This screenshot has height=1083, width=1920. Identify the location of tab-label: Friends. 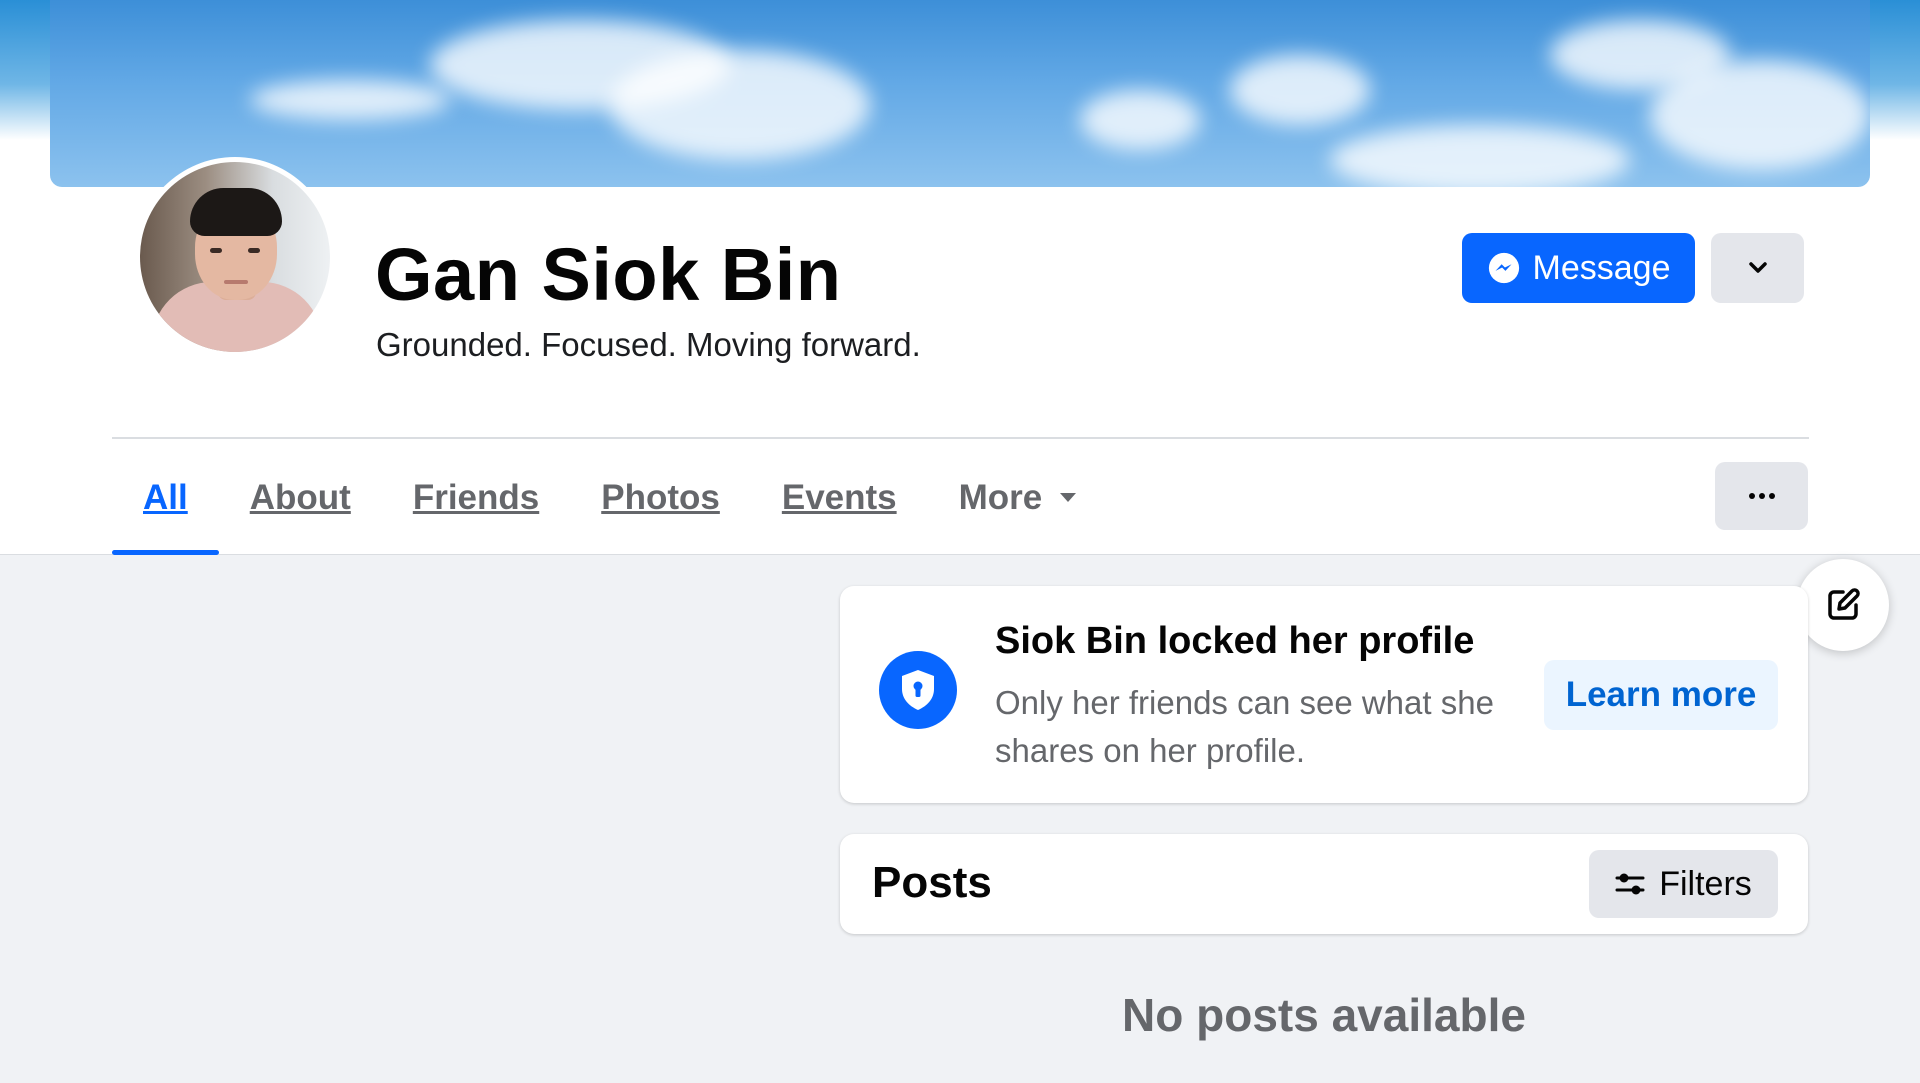
(476, 497).